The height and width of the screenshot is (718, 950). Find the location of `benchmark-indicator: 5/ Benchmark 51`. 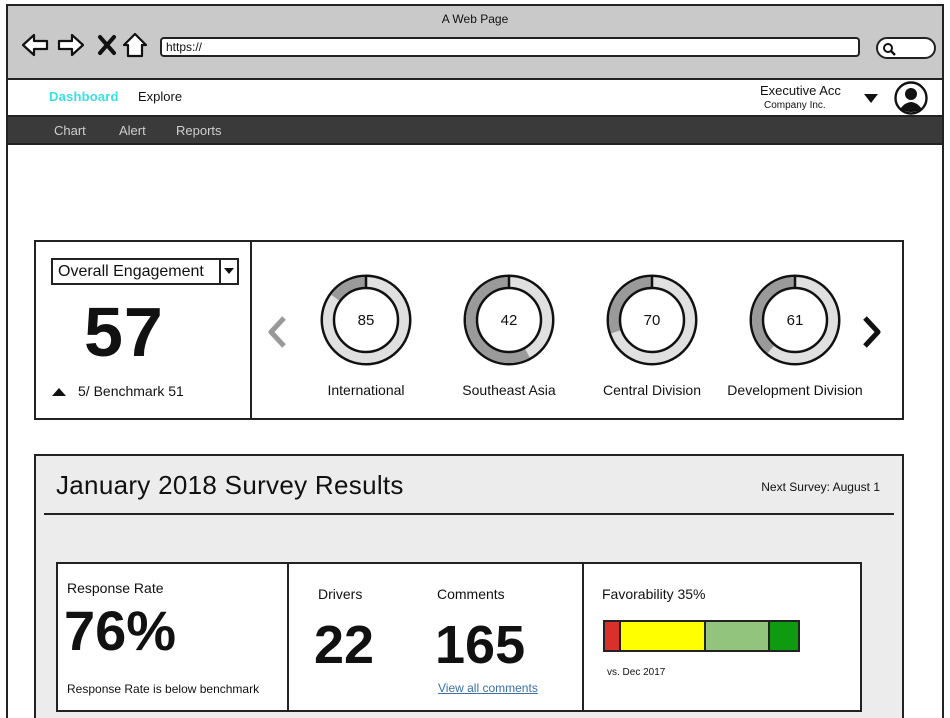

benchmark-indicator: 5/ Benchmark 51 is located at coordinates (118, 391).